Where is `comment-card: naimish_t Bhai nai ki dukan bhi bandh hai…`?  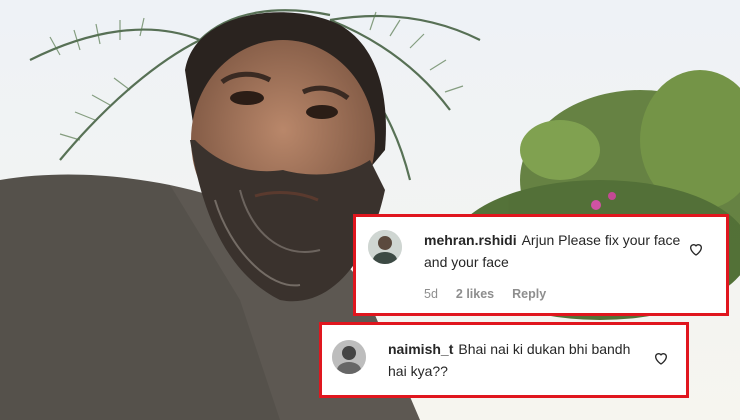 comment-card: naimish_t Bhai nai ki dukan bhi bandh hai… is located at coordinates (504, 360).